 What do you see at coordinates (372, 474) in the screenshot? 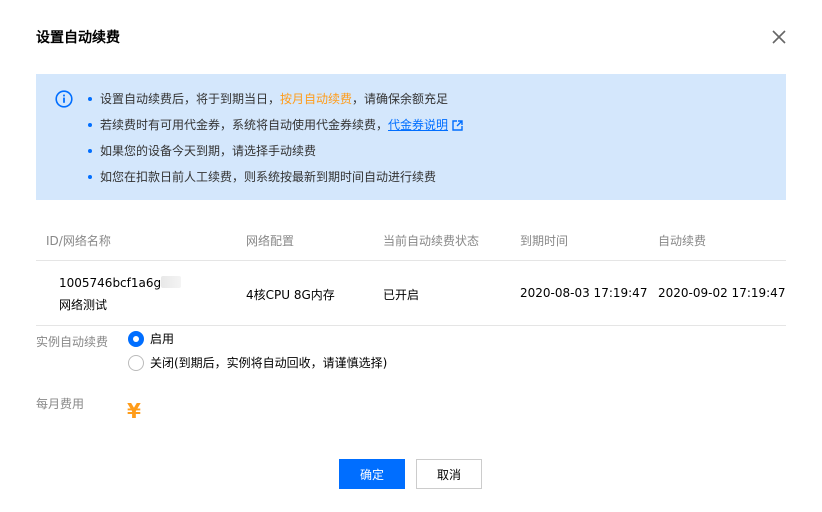
I see `confirm-button: 确定` at bounding box center [372, 474].